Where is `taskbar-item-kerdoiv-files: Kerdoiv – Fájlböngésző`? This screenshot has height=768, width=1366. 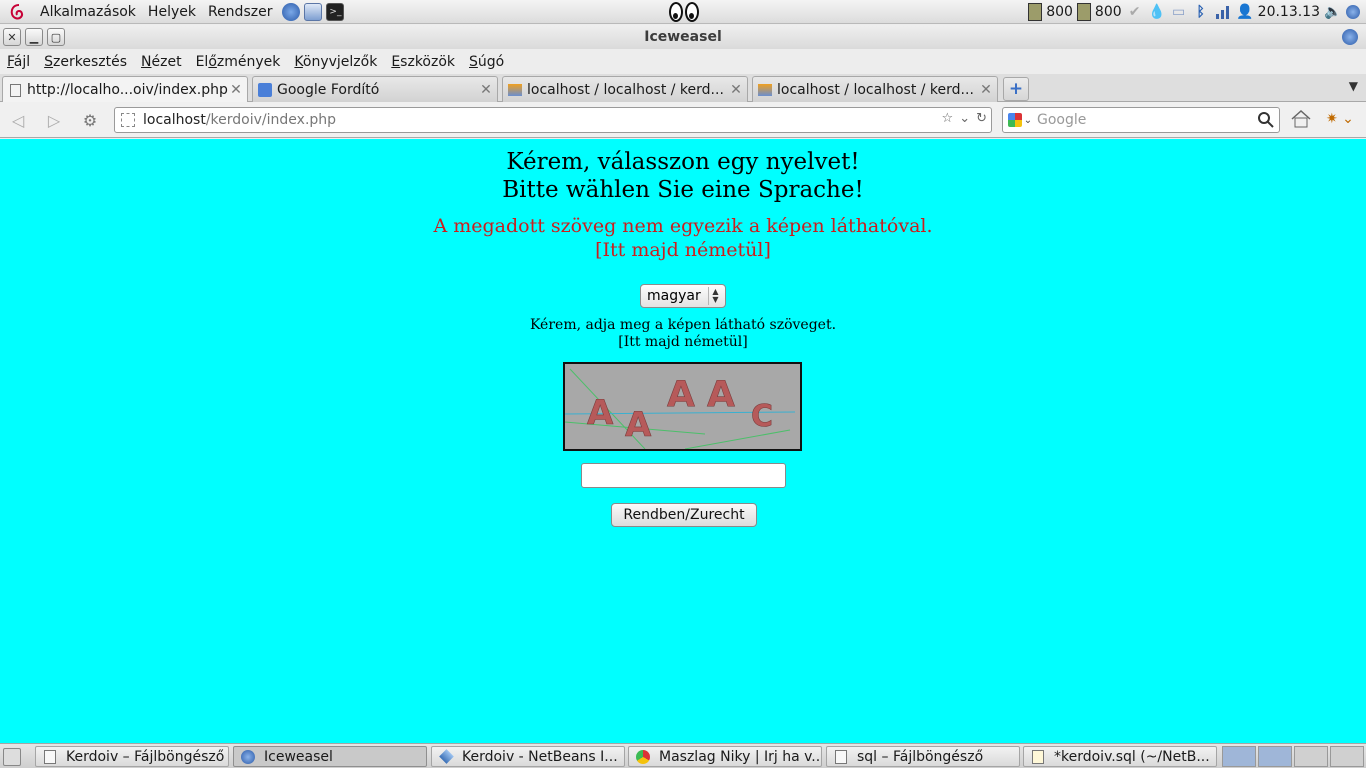
taskbar-item-kerdoiv-files: Kerdoiv – Fájlböngésző is located at coordinates (132, 756).